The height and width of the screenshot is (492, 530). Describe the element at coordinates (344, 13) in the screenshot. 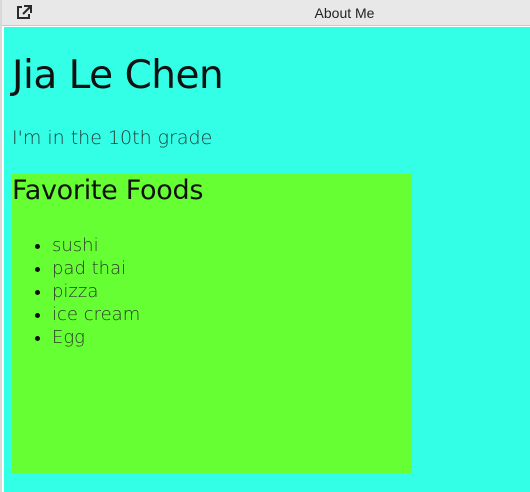

I see `tab-title: About Me` at that location.